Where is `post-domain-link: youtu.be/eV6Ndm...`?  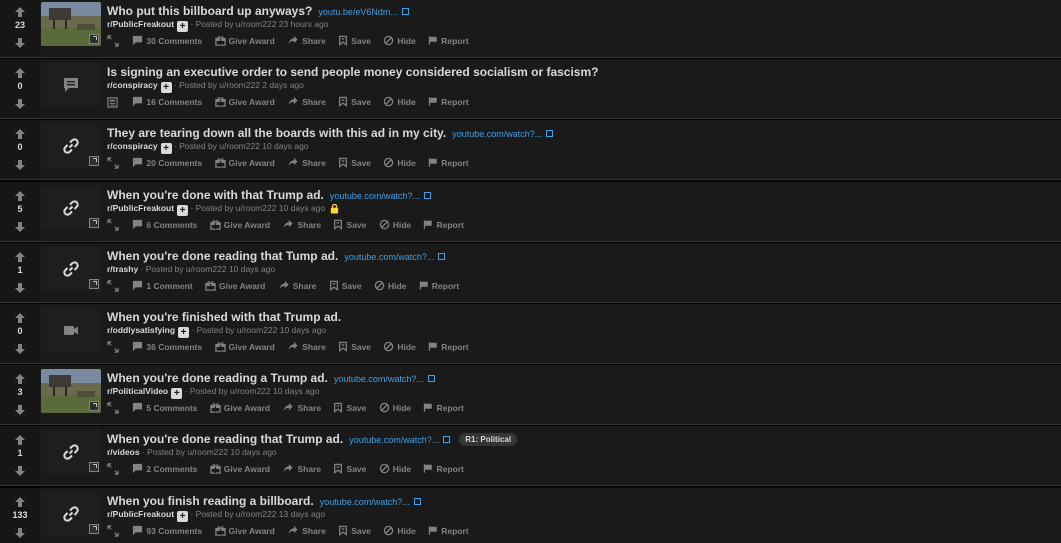 post-domain-link: youtu.be/eV6Ndm... is located at coordinates (358, 12).